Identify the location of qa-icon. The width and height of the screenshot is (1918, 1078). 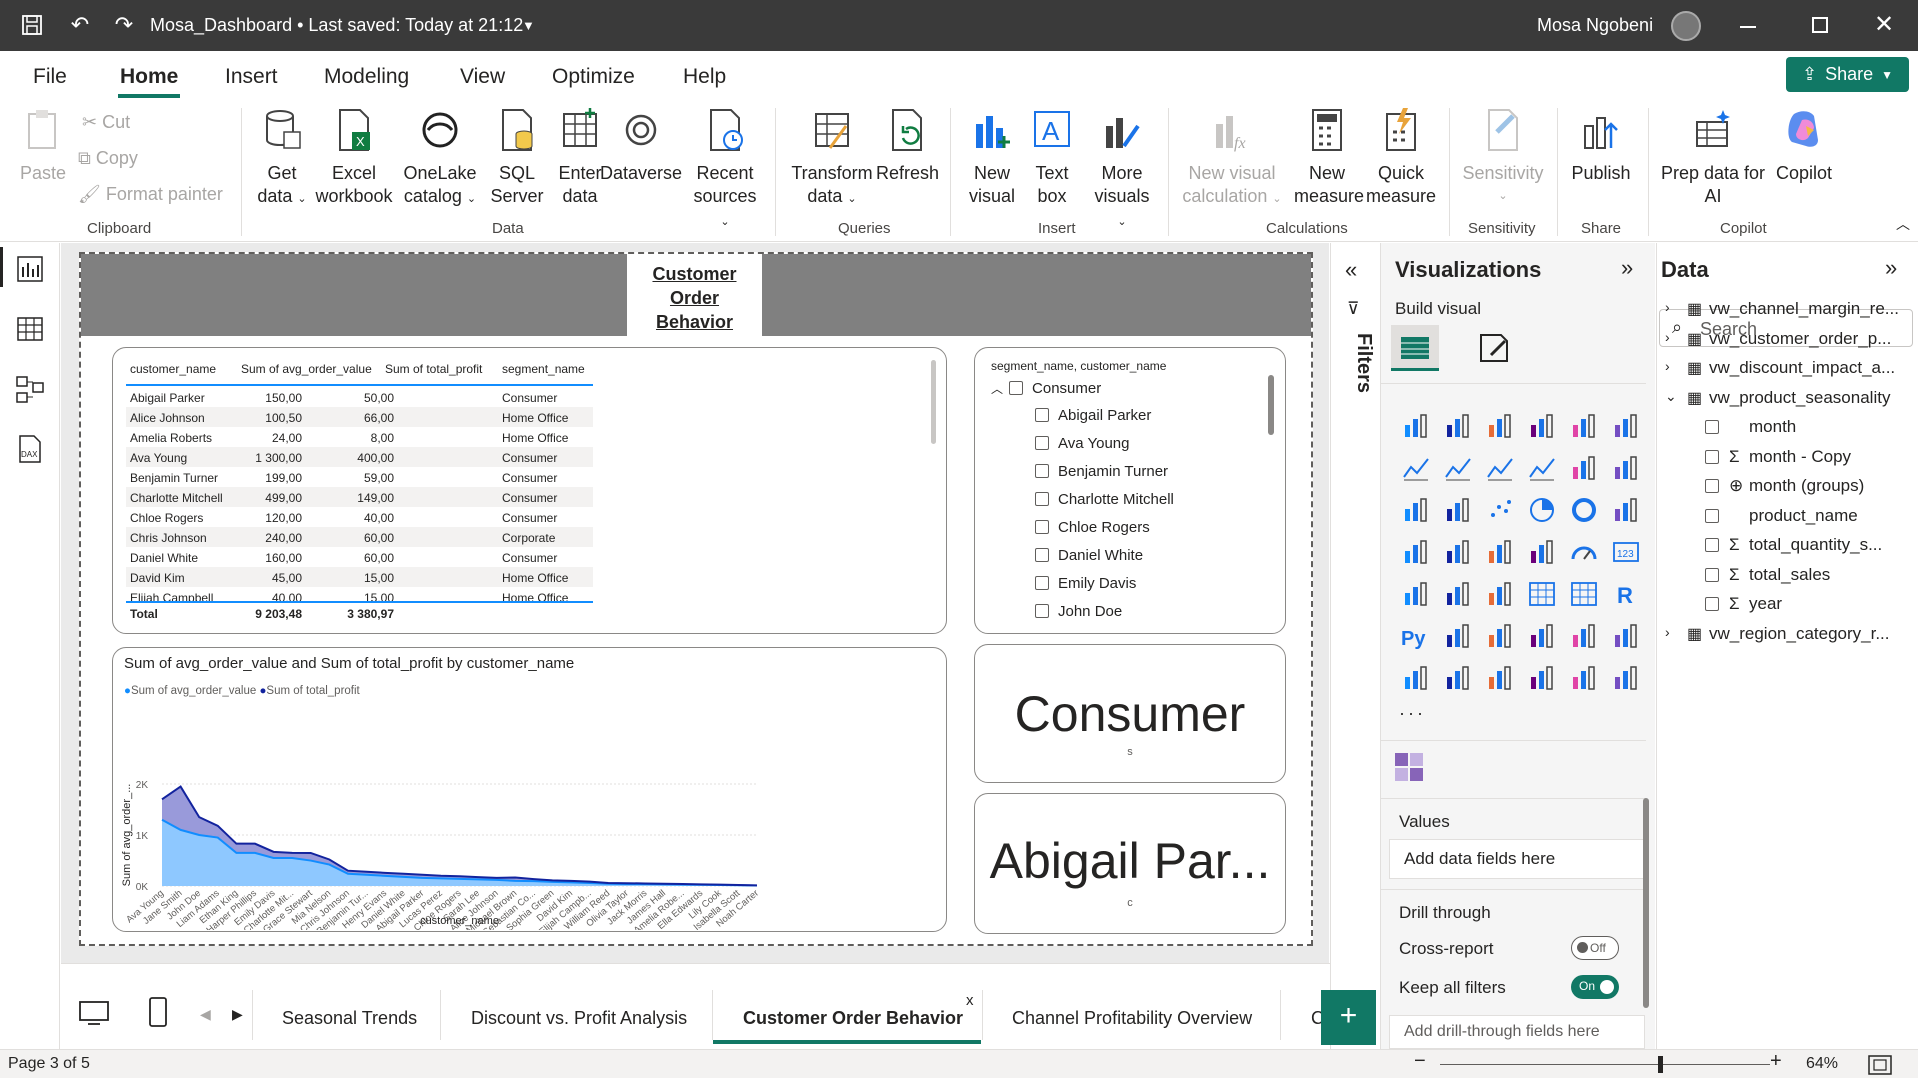
(1542, 636).